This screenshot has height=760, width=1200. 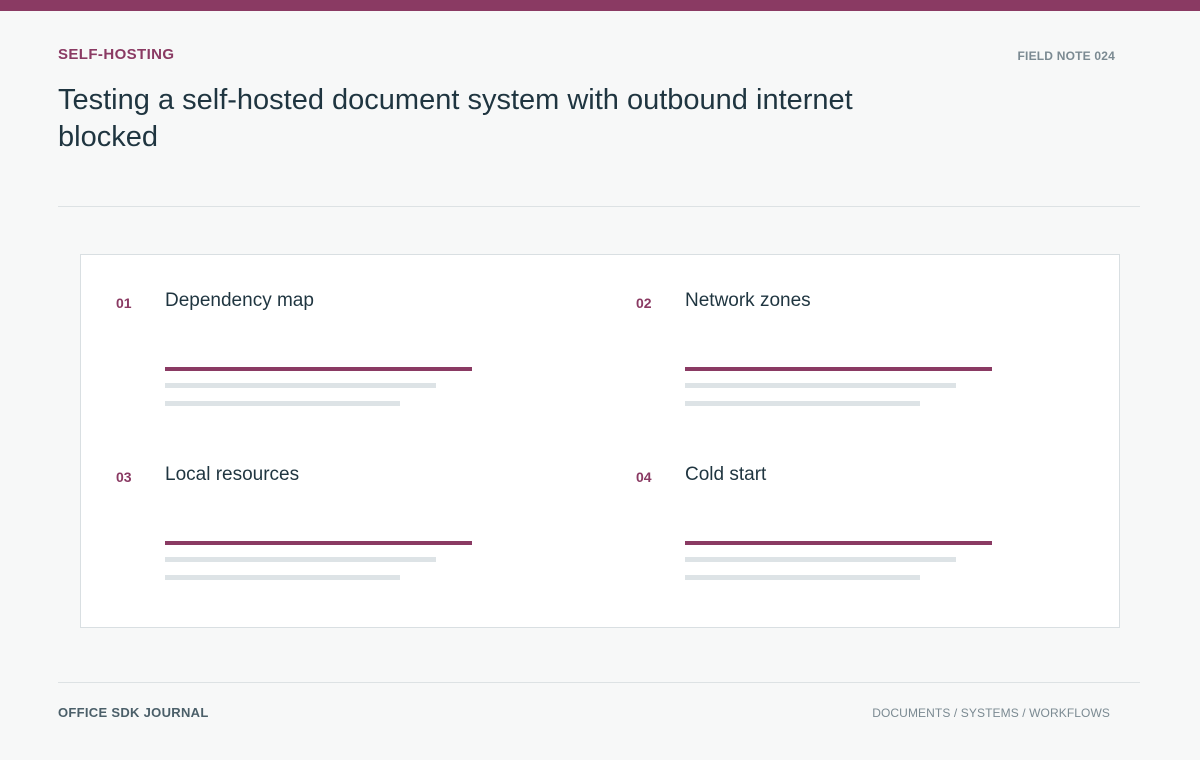 I want to click on accent-top-bar, so click(x=600, y=5).